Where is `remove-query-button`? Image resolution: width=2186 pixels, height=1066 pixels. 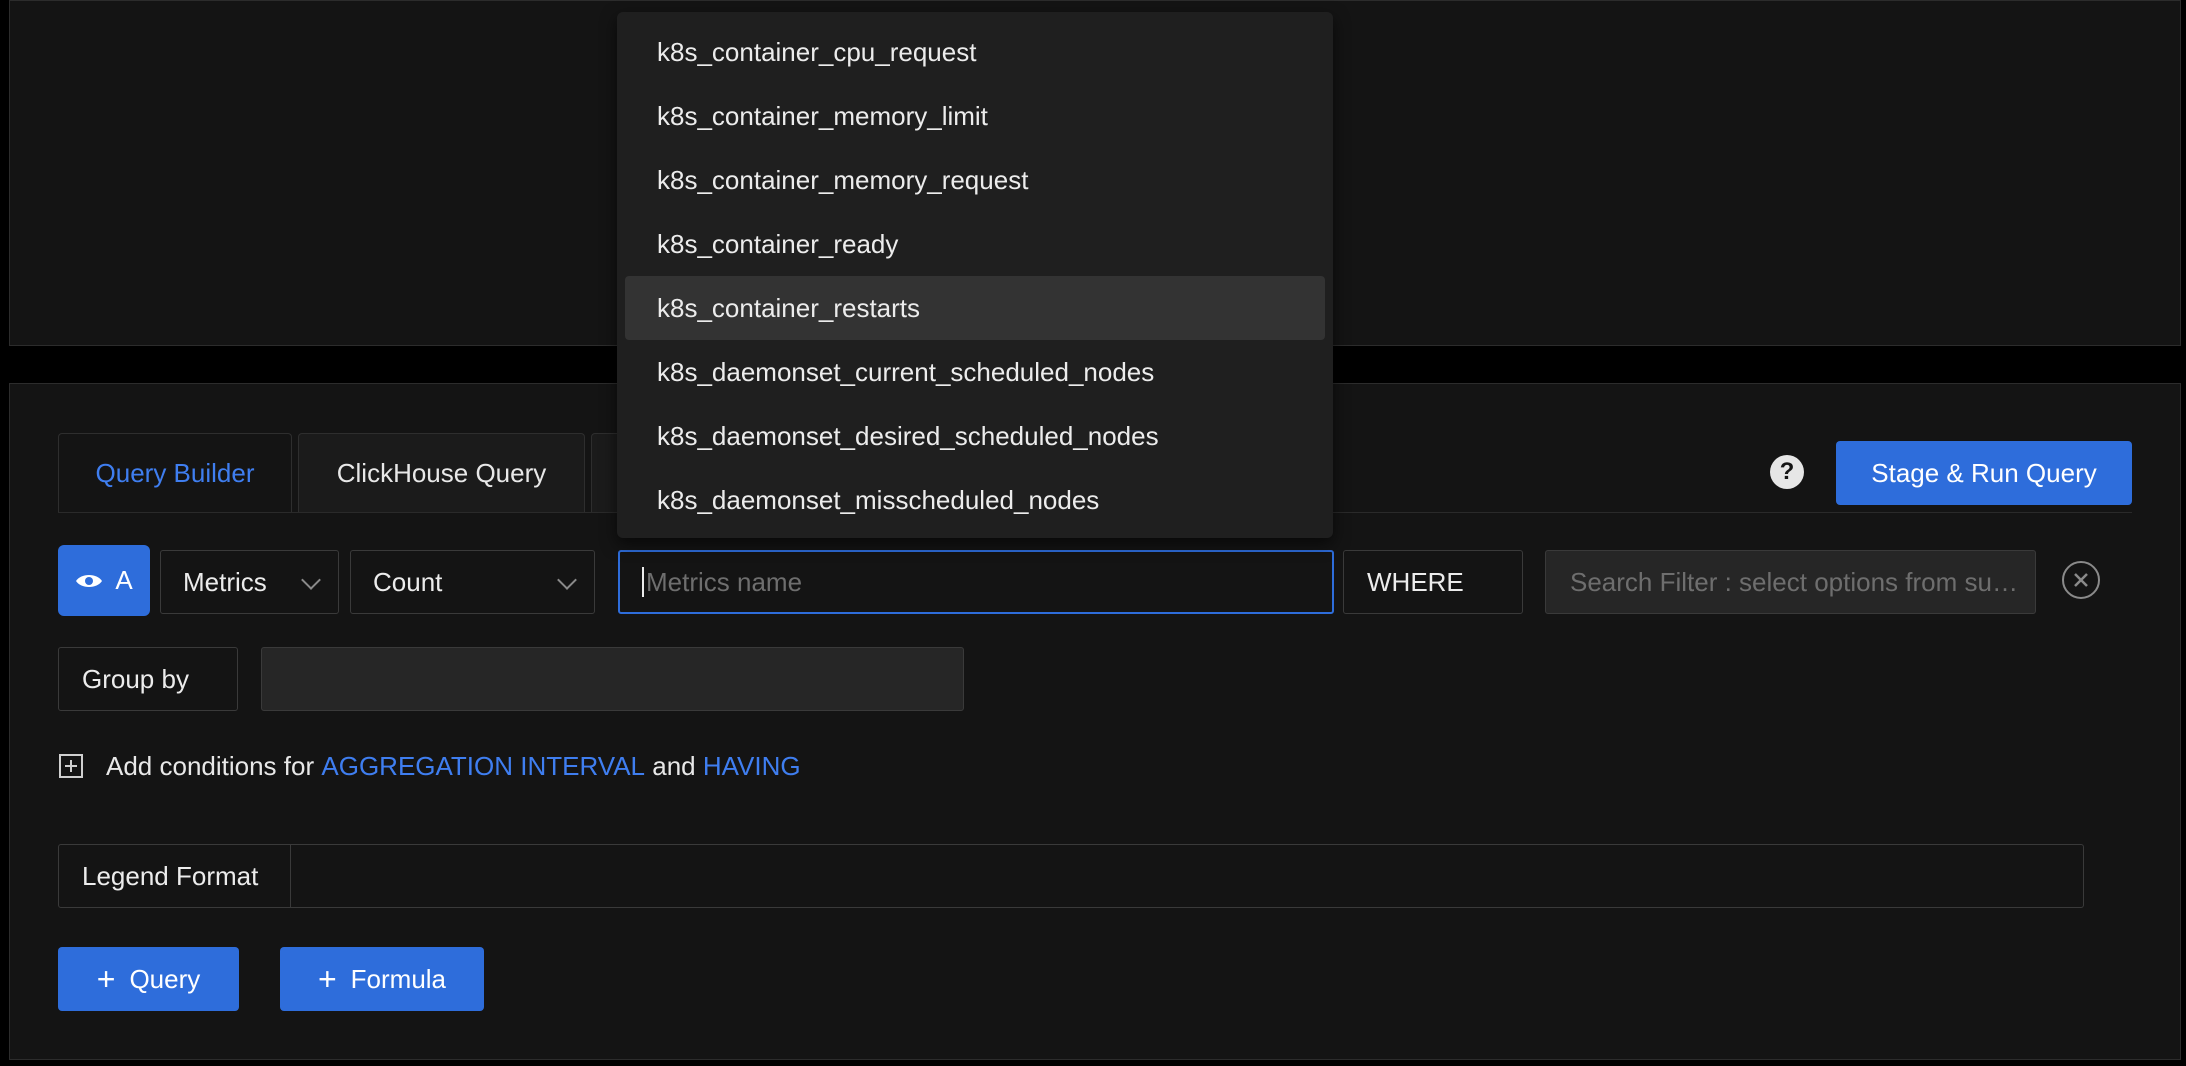
remove-query-button is located at coordinates (2081, 580).